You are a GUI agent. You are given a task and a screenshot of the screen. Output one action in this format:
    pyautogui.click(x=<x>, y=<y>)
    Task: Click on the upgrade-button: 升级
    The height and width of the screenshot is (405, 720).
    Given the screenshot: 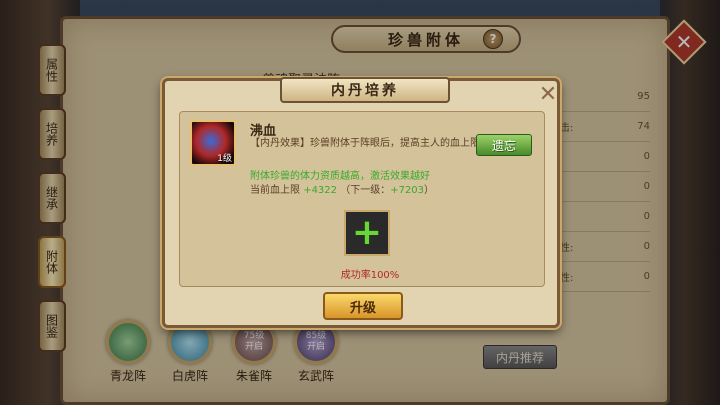 What is the action you would take?
    pyautogui.click(x=363, y=306)
    